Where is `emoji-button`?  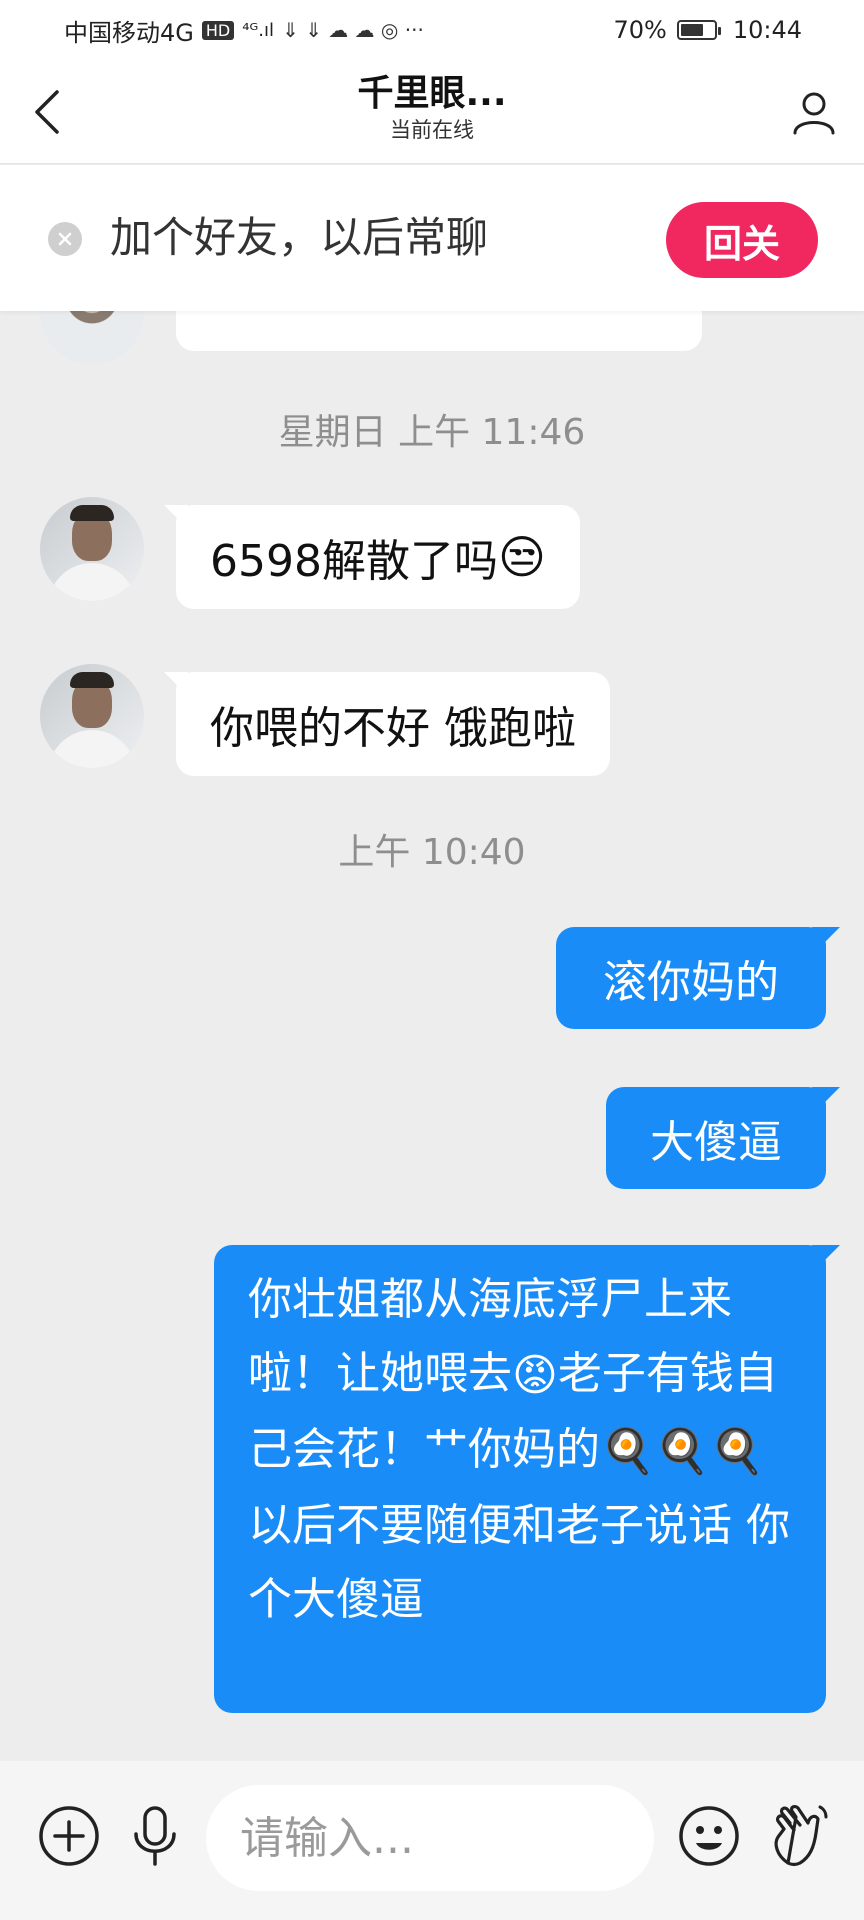 emoji-button is located at coordinates (709, 1836).